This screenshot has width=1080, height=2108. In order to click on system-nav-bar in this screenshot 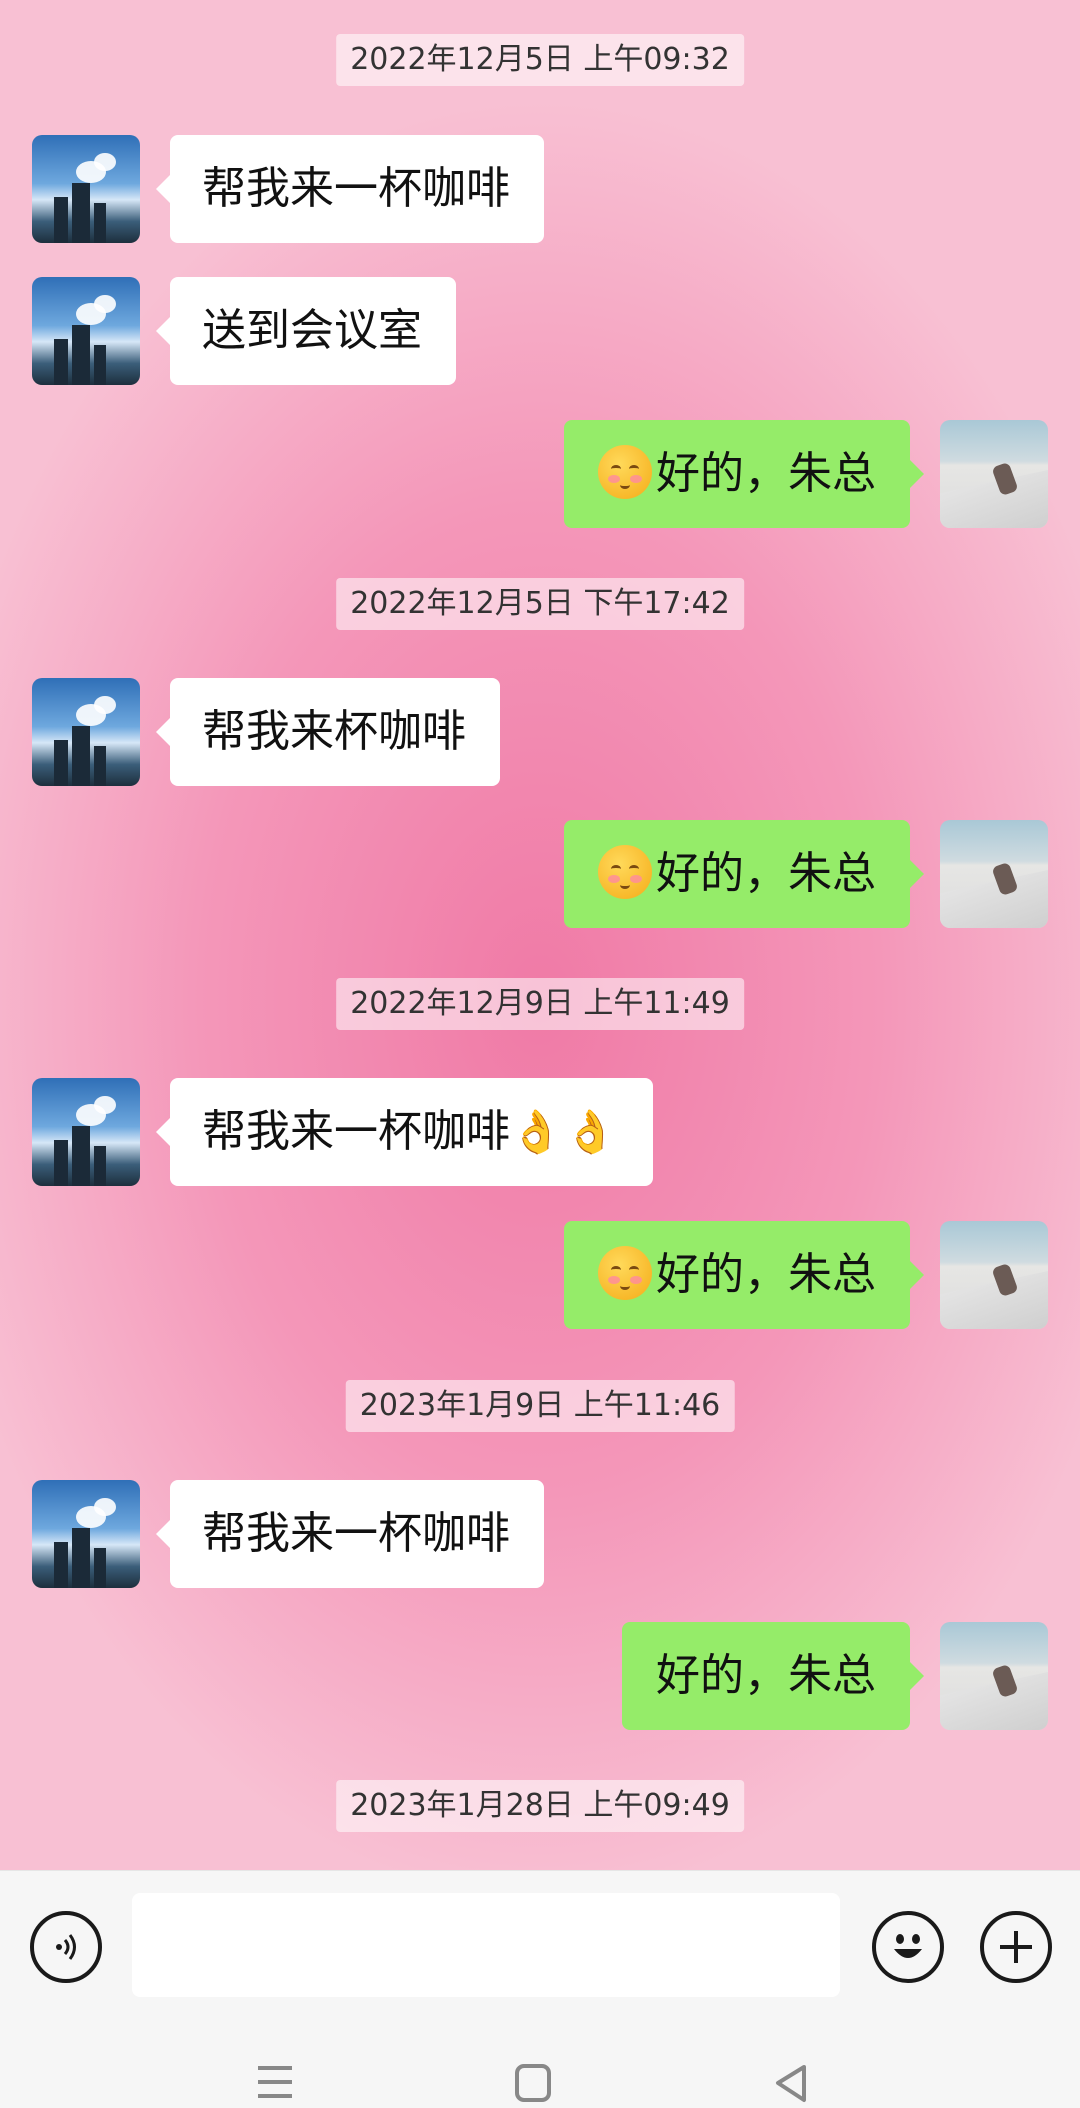, I will do `click(540, 2063)`.